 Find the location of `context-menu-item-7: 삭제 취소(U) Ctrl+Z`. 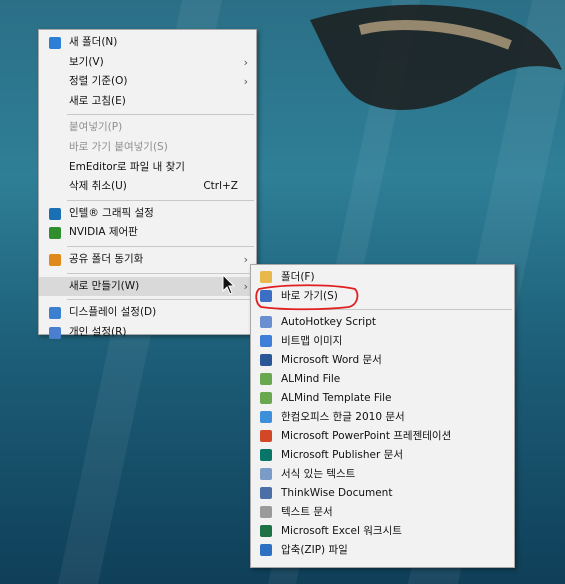

context-menu-item-7: 삭제 취소(U) Ctrl+Z is located at coordinates (147, 187).